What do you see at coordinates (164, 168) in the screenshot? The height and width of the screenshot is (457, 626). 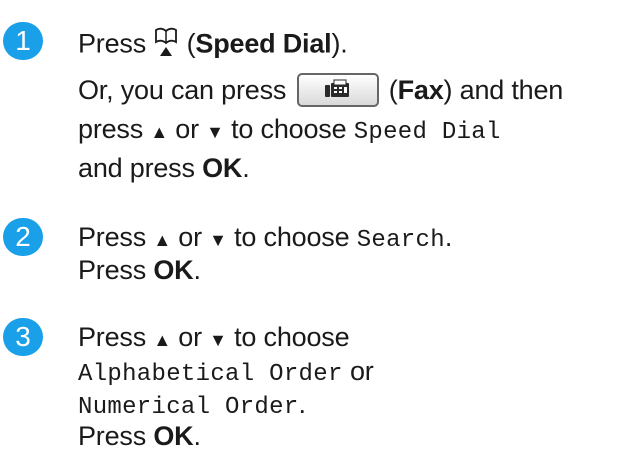 I see `step-1-line-4: and press OK.` at bounding box center [164, 168].